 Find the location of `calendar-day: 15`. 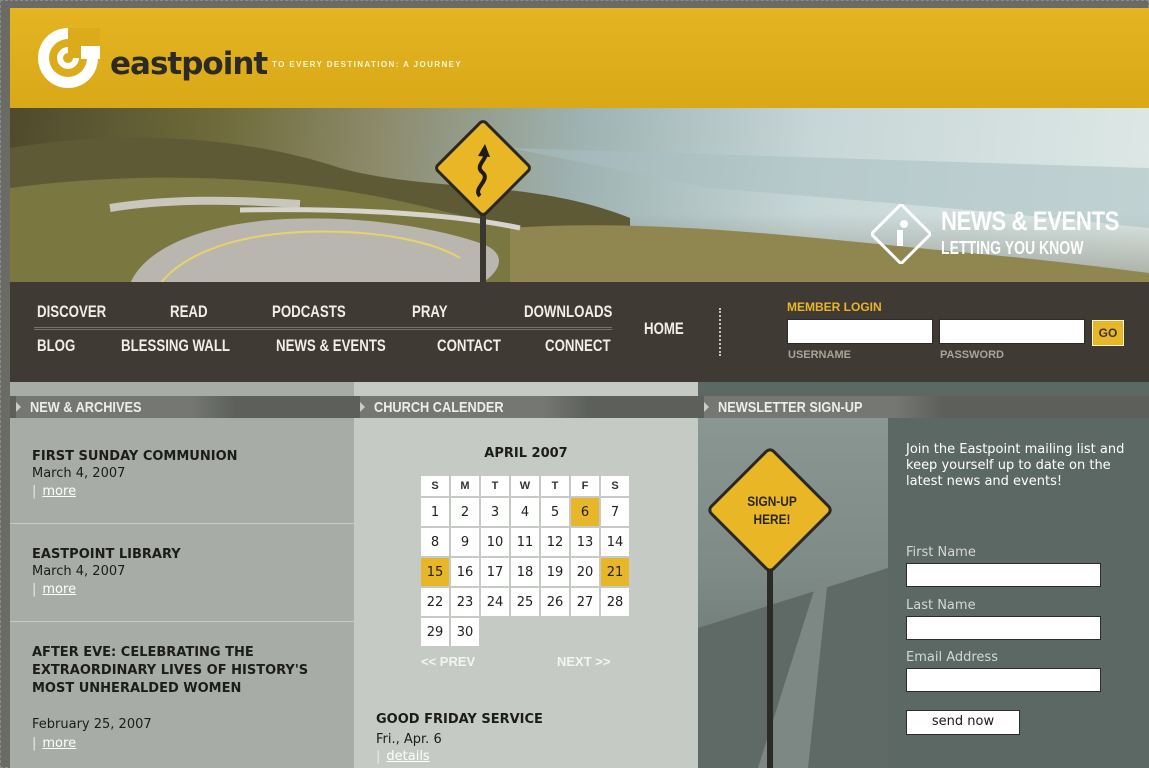

calendar-day: 15 is located at coordinates (435, 572).